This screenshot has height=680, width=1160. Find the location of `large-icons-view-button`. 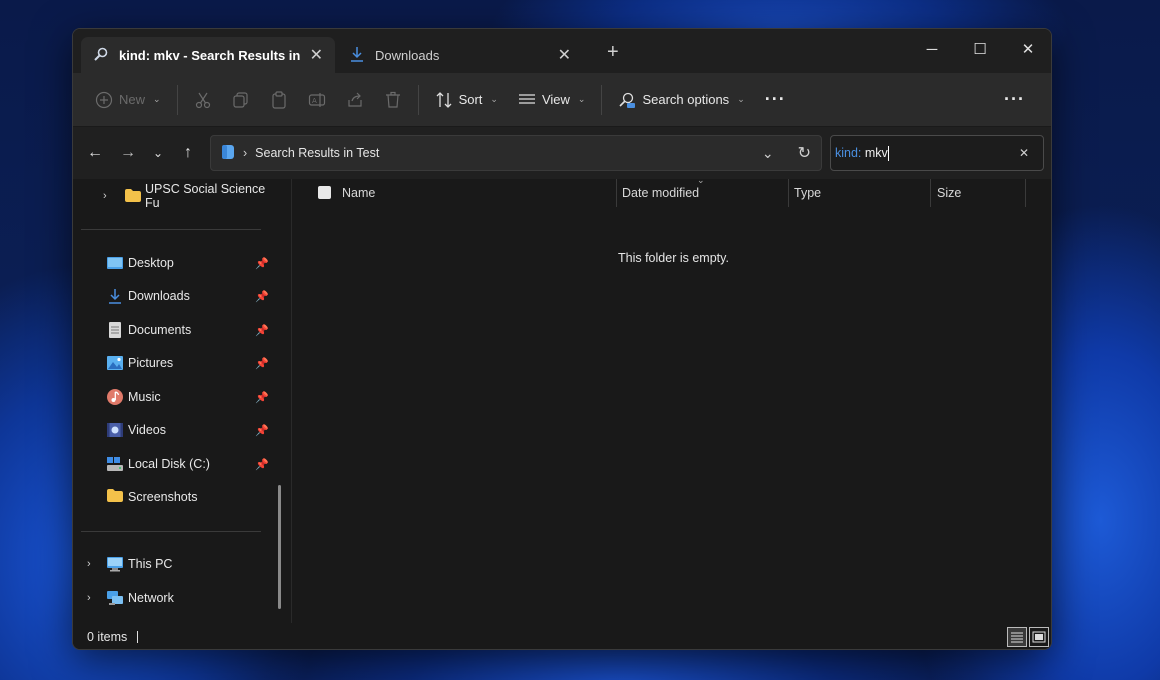

large-icons-view-button is located at coordinates (1039, 637).